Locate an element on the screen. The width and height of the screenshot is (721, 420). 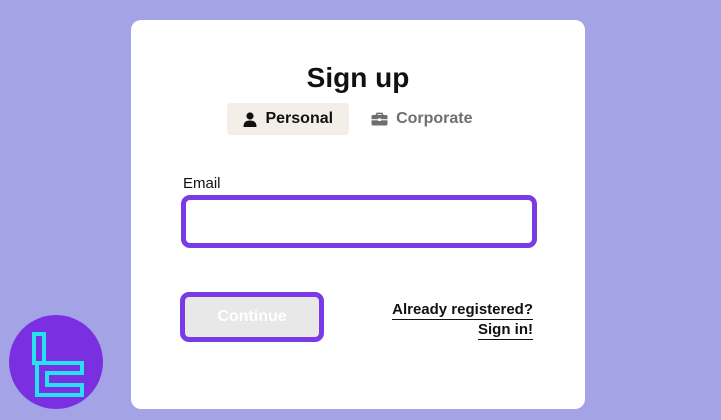
briefcase-icon is located at coordinates (379, 119).